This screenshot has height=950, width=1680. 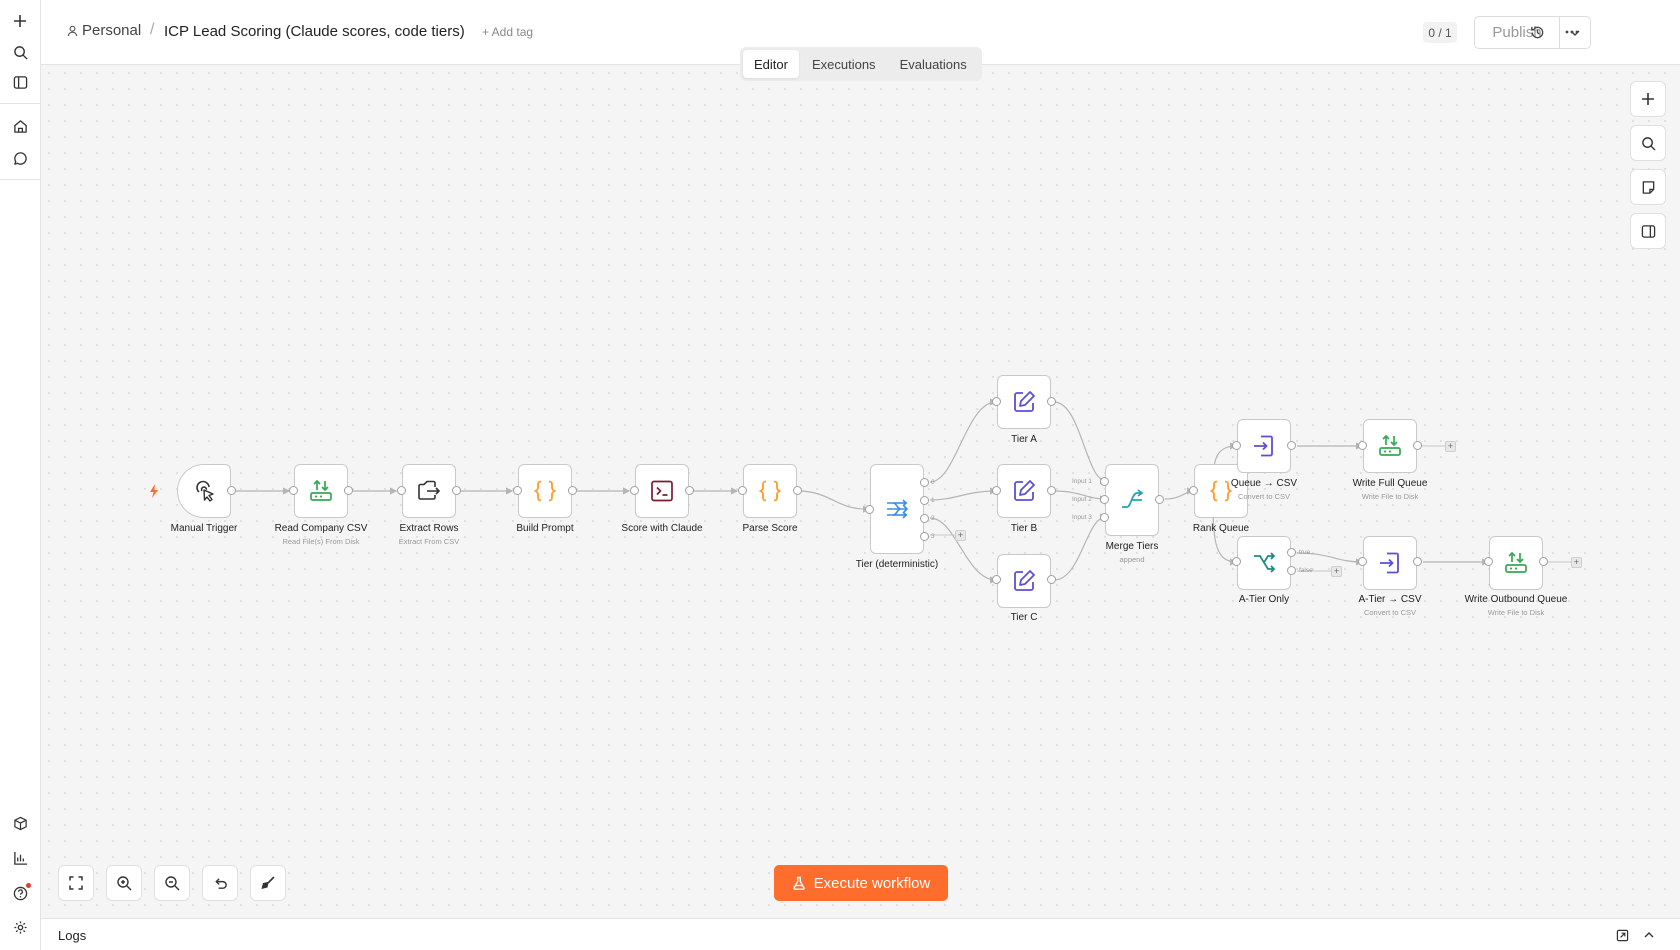 I want to click on more-options-icon, so click(x=1572, y=32).